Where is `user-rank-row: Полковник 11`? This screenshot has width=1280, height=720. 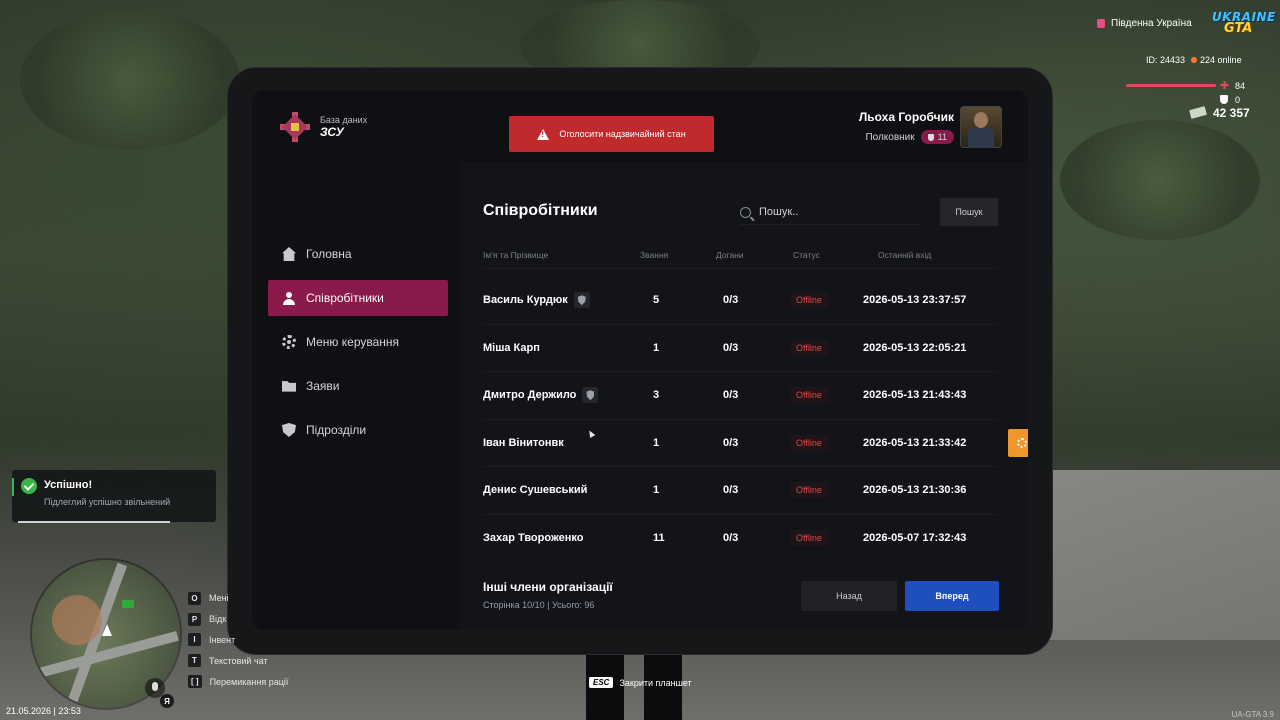
user-rank-row: Полковник 11 is located at coordinates (906, 137).